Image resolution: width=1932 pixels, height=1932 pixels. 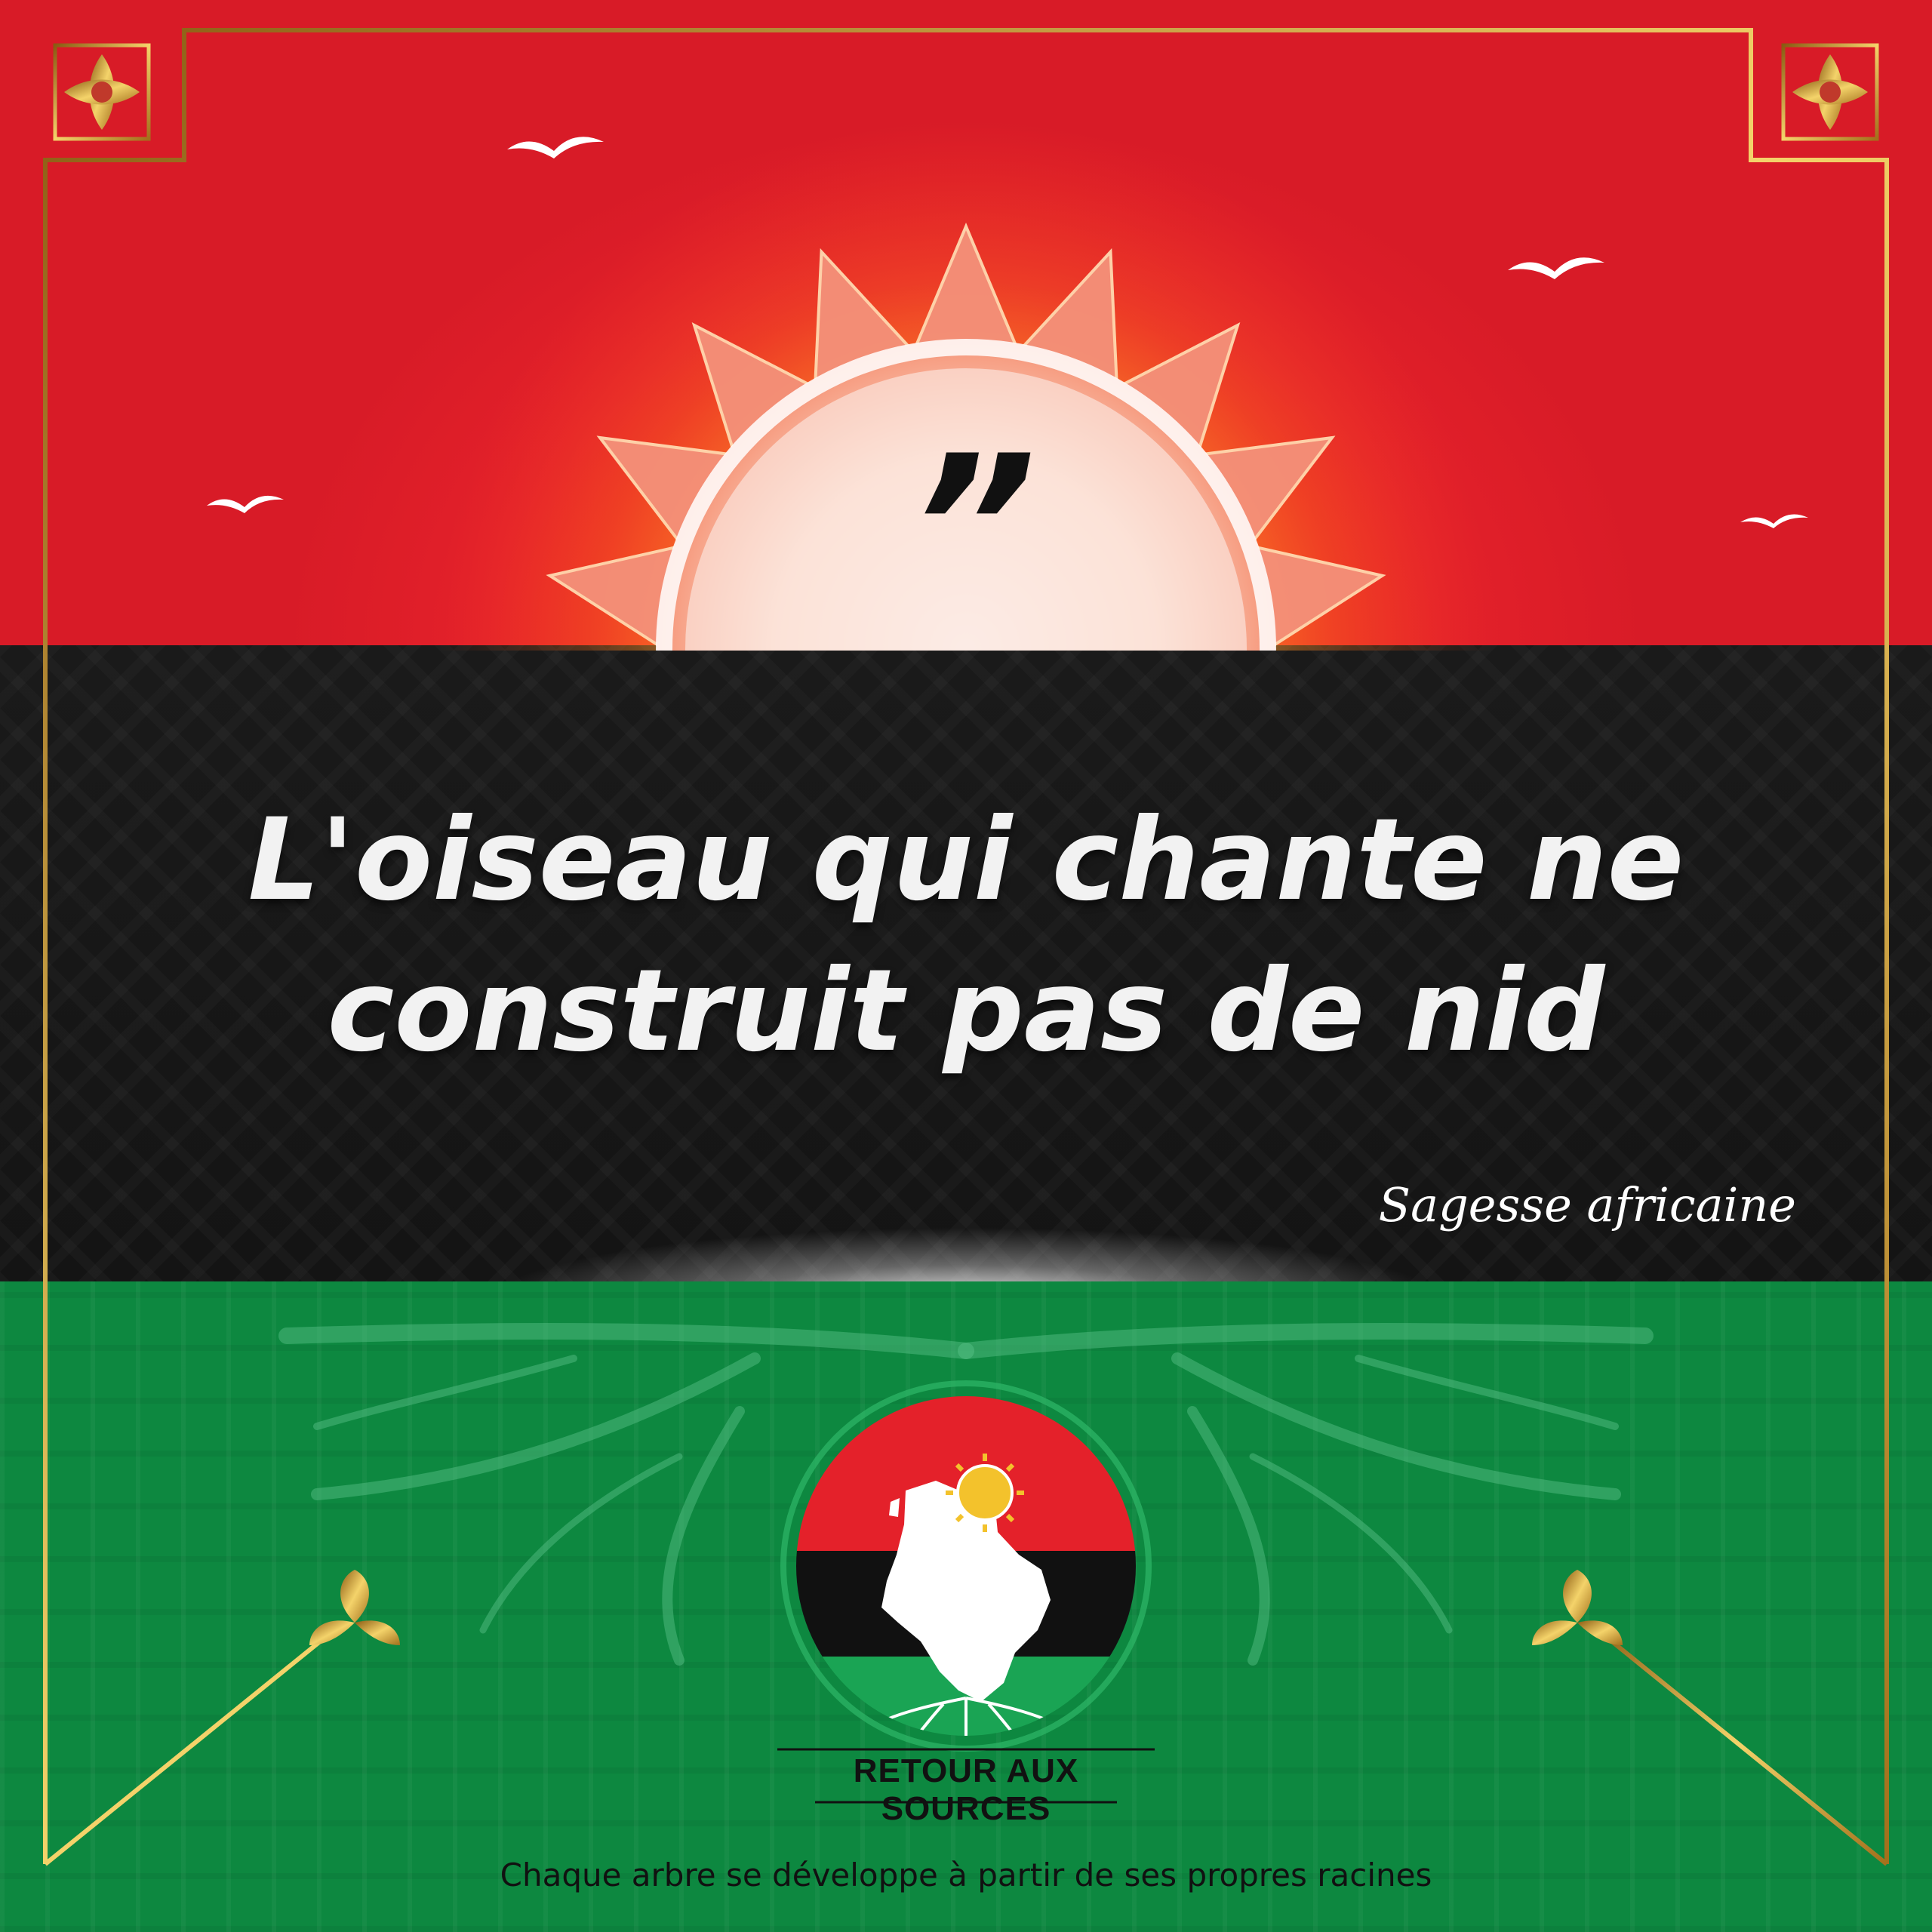 I want to click on sun-icon, so click(x=985, y=1493).